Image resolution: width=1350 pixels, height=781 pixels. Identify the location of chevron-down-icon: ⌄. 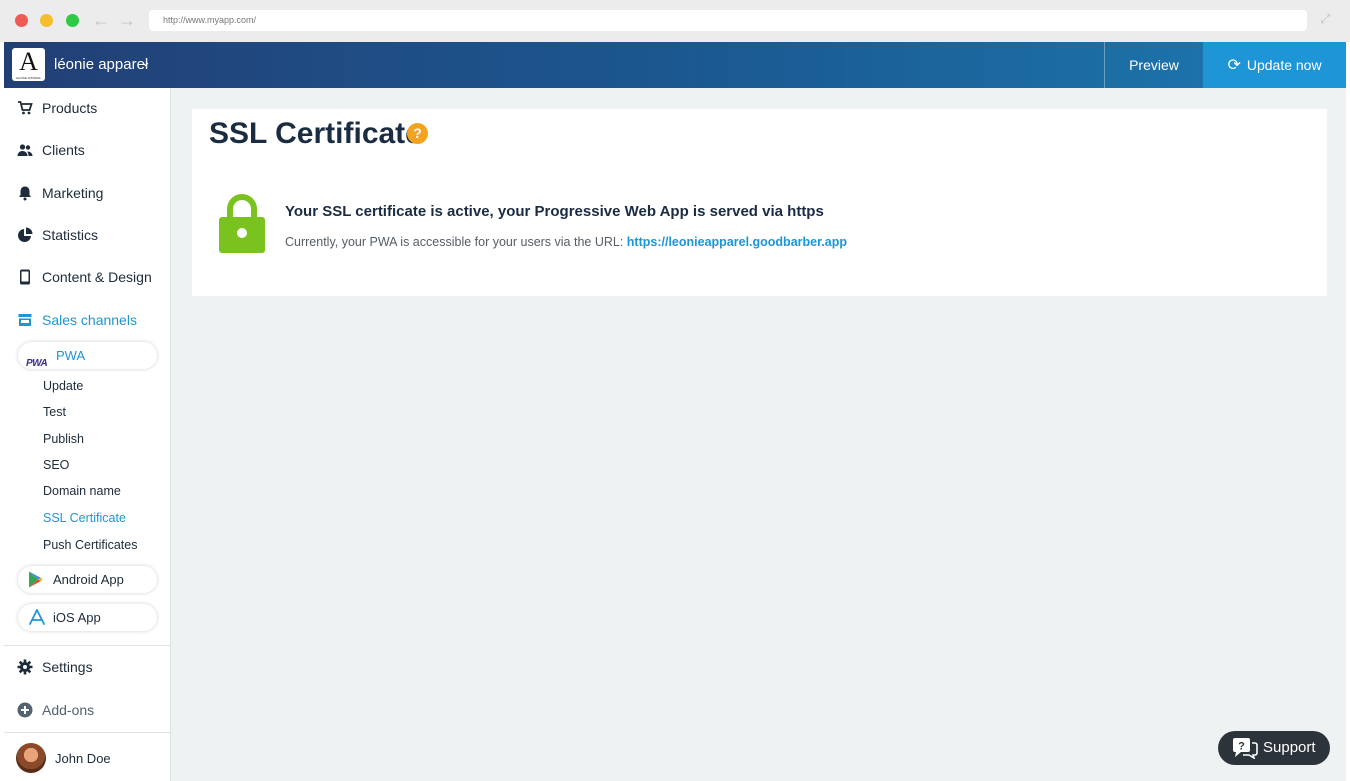
(145, 62).